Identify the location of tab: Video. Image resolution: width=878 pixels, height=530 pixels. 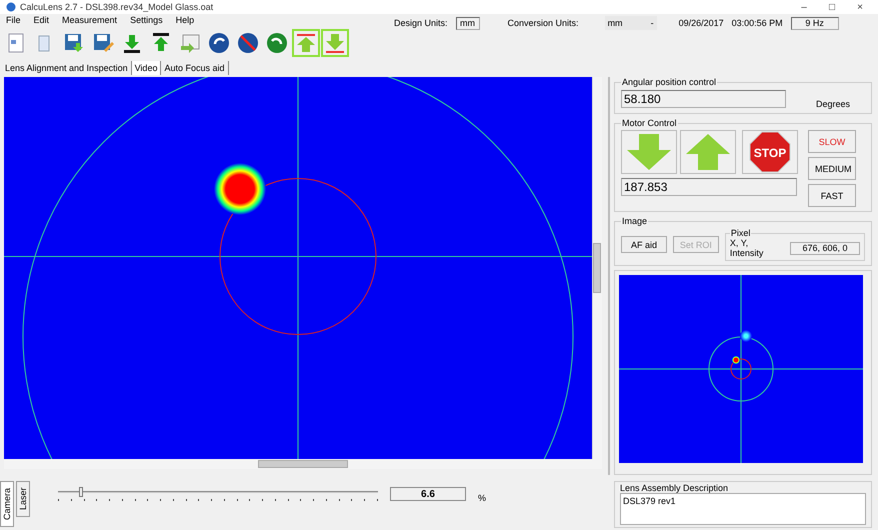
(147, 68).